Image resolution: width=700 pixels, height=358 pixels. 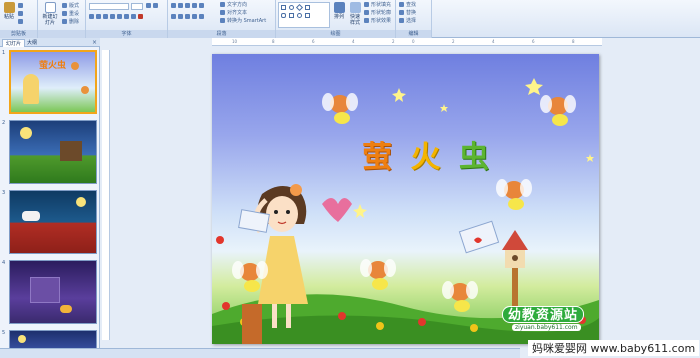 What do you see at coordinates (194, 5) in the screenshot?
I see `outdent-icon` at bounding box center [194, 5].